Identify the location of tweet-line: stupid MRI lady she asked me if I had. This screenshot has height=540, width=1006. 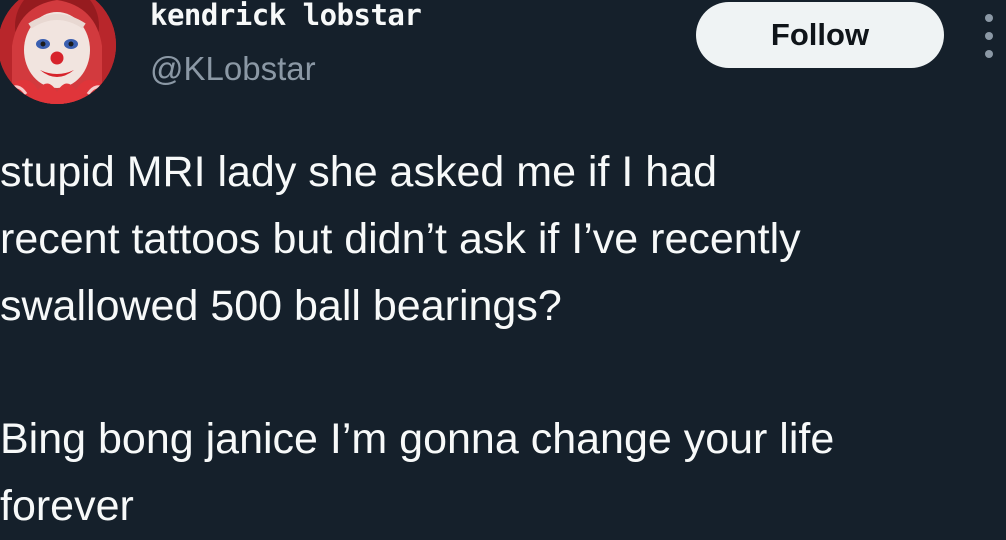
(359, 172).